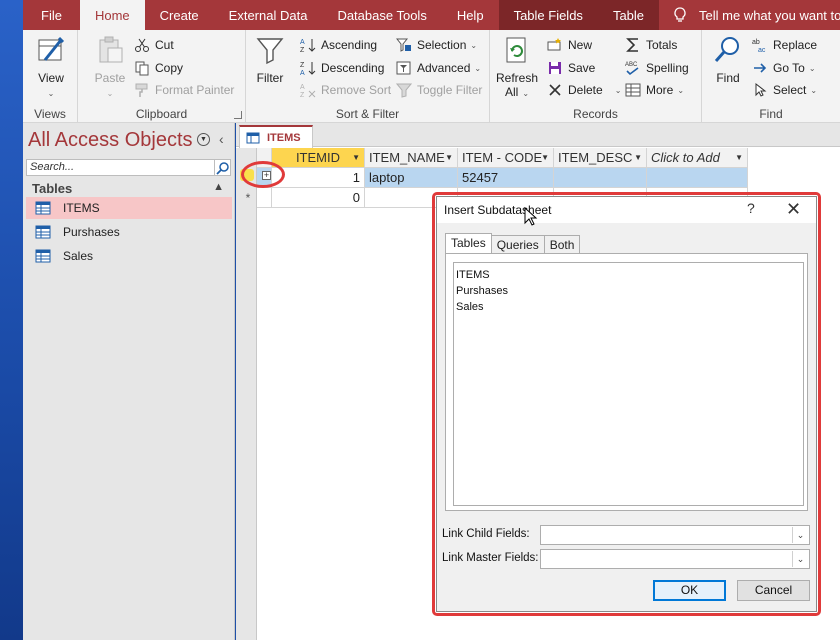 This screenshot has width=840, height=640. I want to click on new-record-button: New, so click(569, 45).